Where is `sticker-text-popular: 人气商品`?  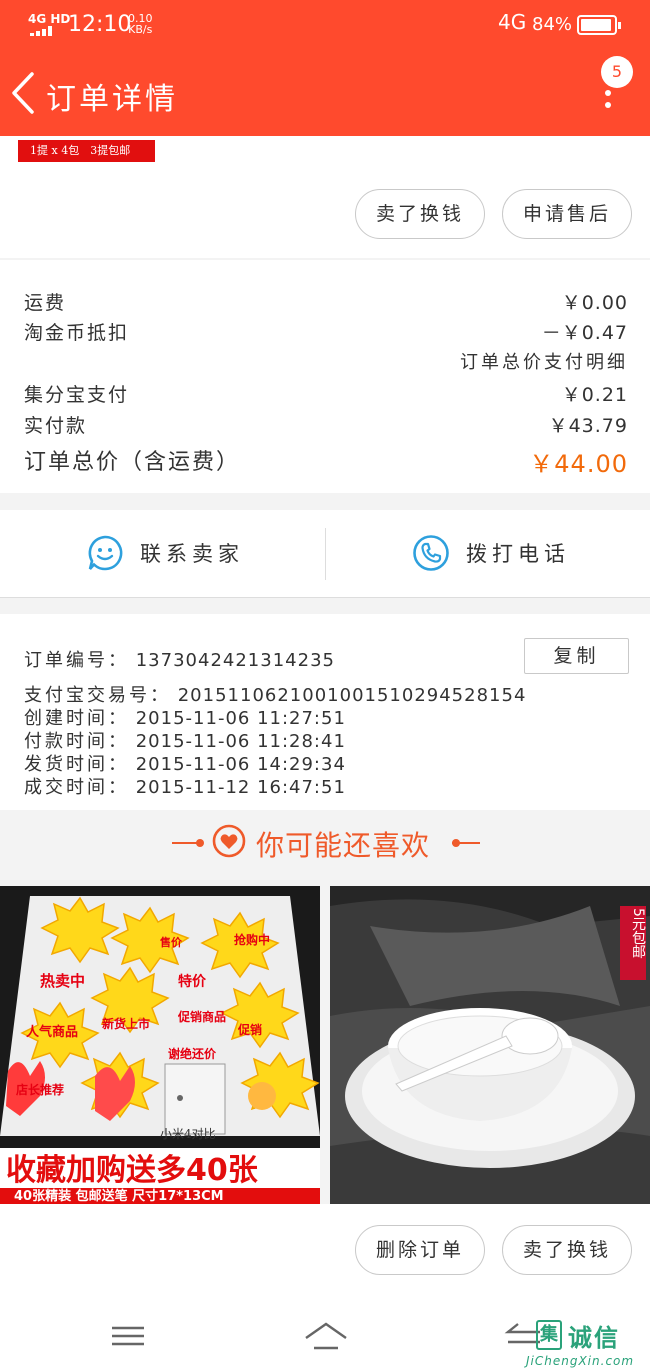 sticker-text-popular: 人气商品 is located at coordinates (52, 1032).